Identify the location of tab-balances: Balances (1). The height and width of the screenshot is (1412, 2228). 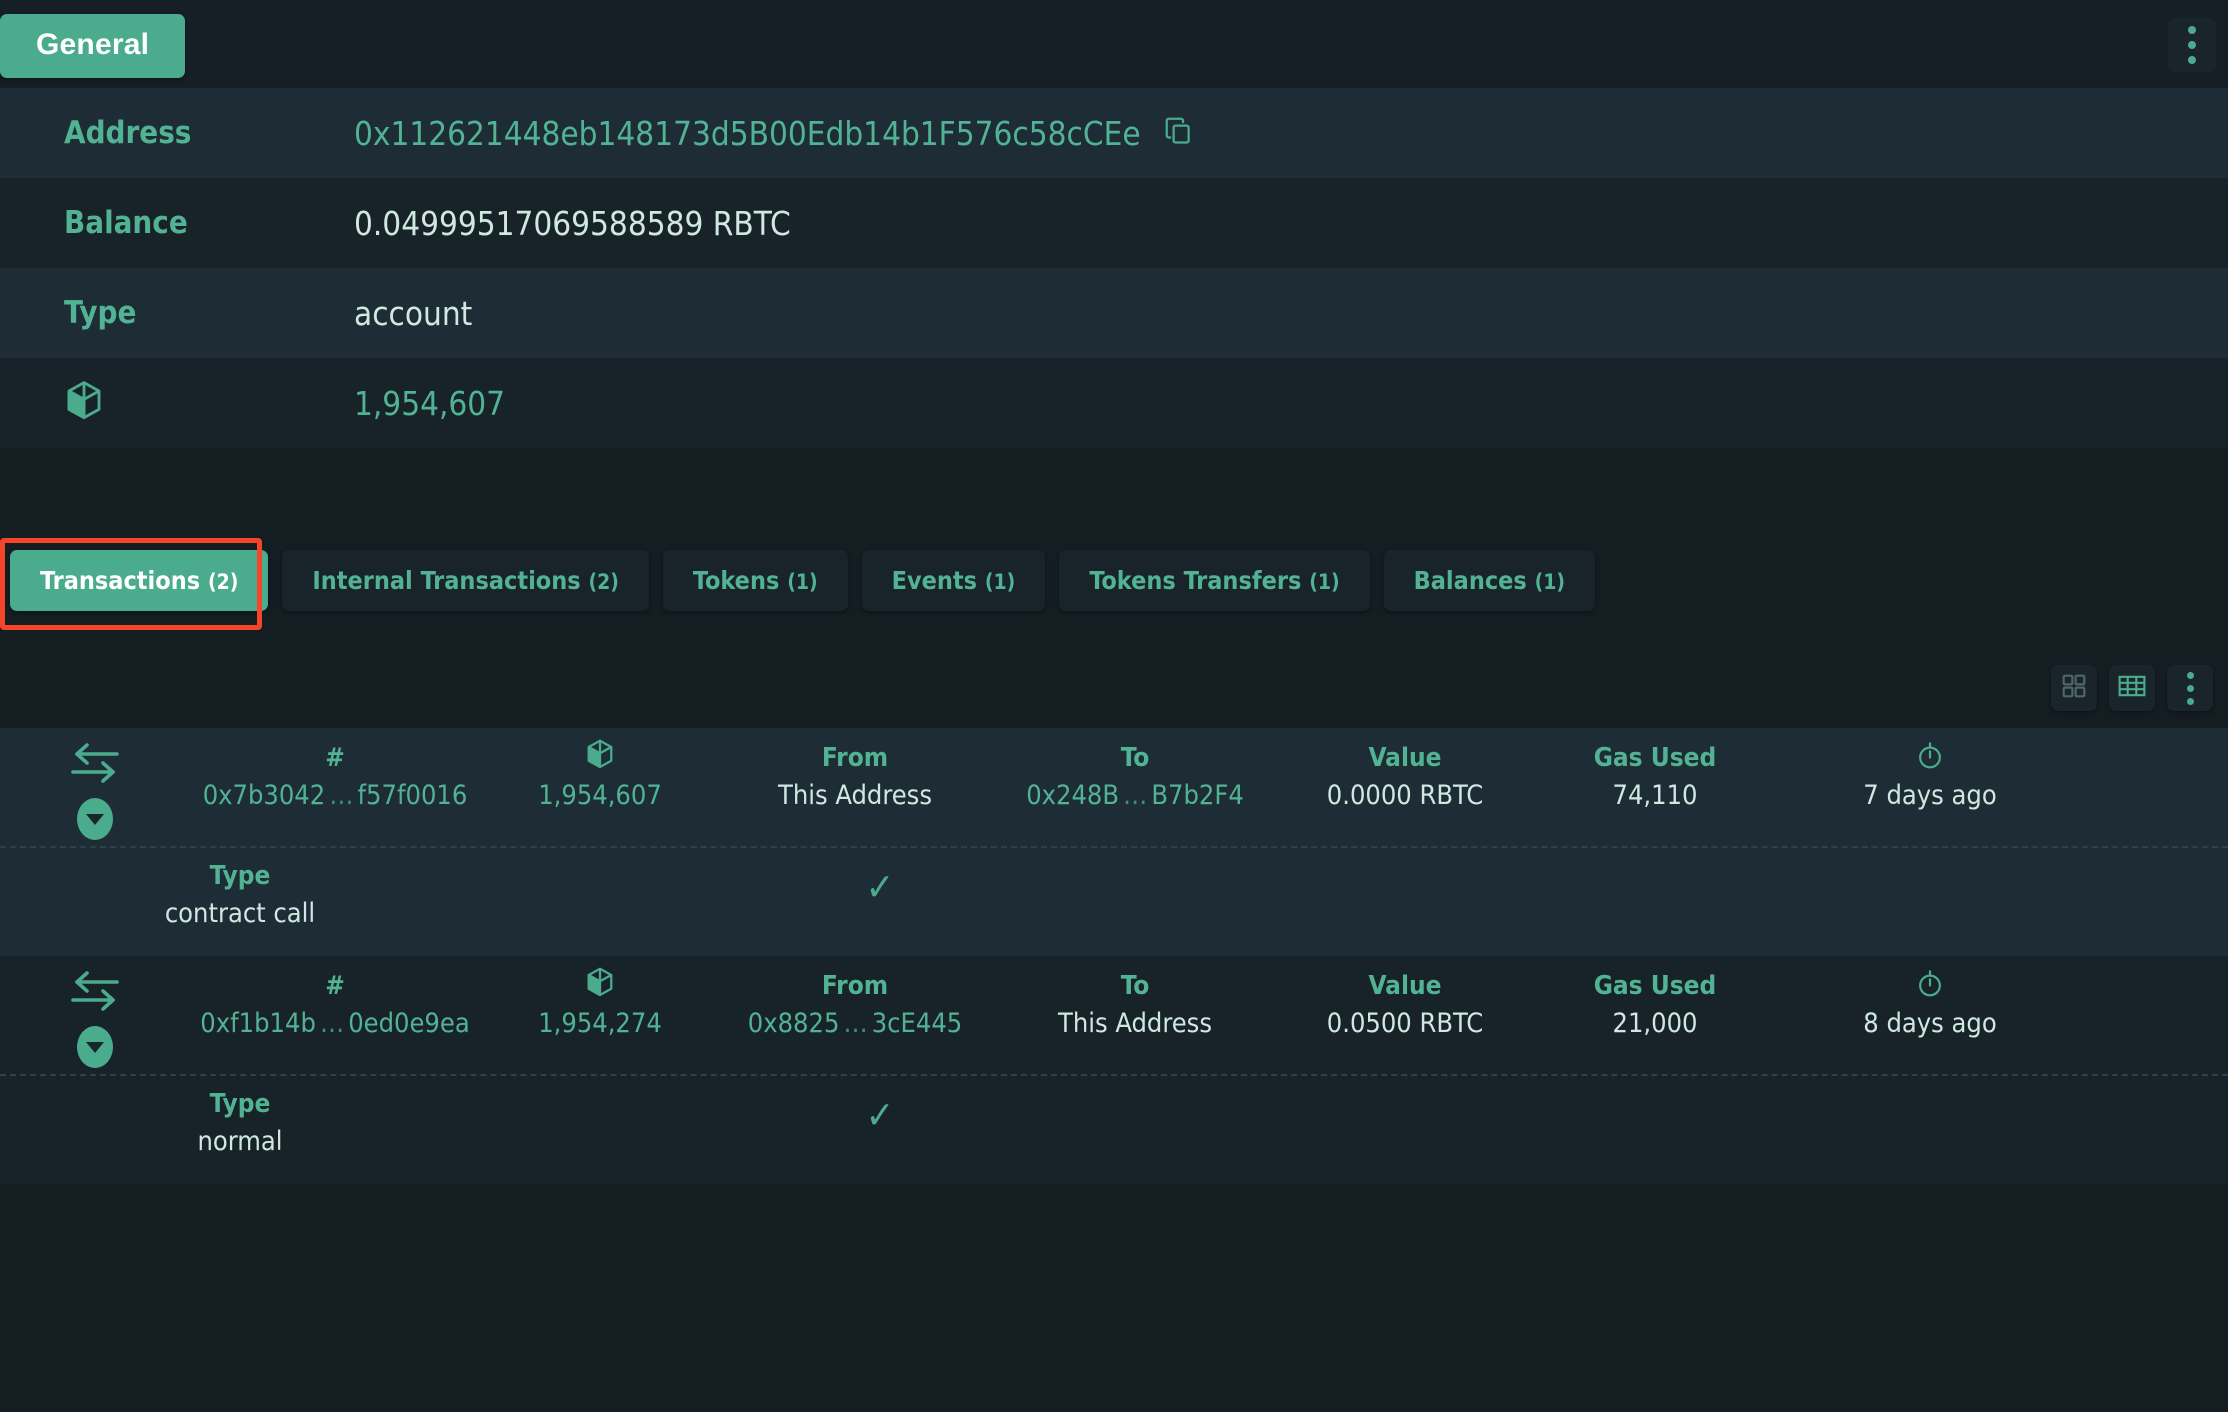
(1489, 580).